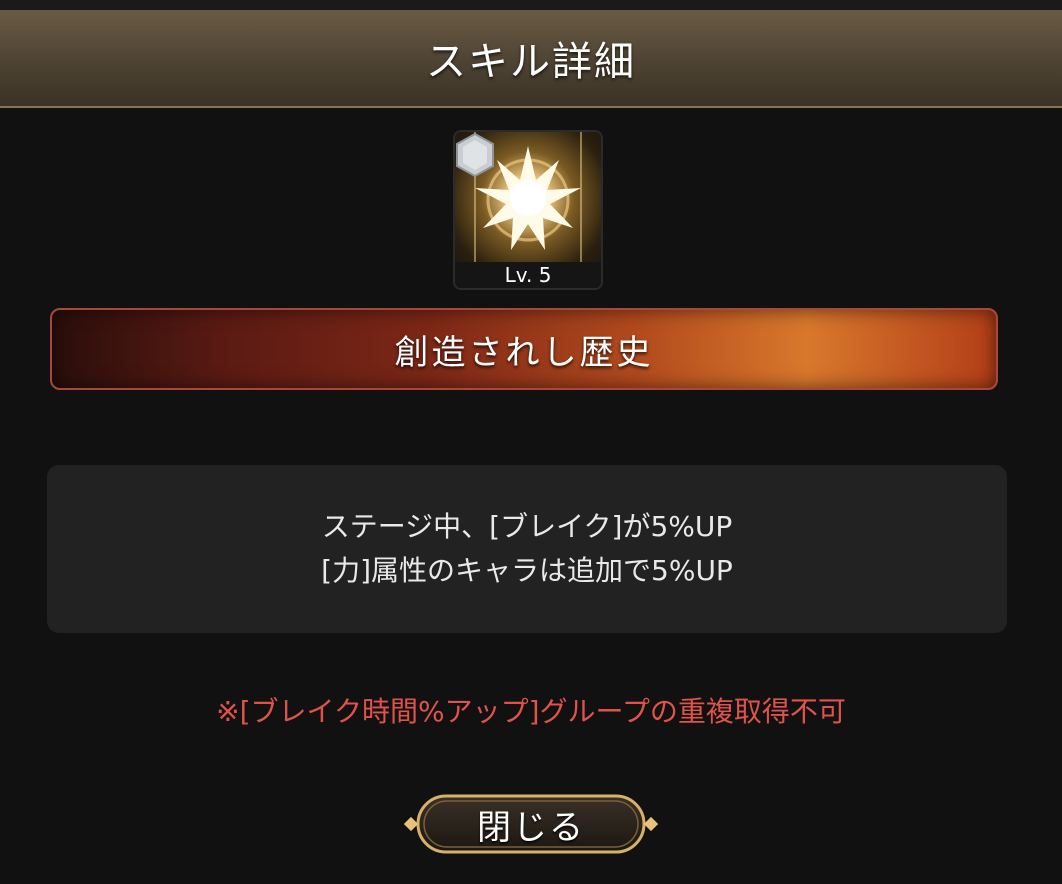  I want to click on skill-icon-card: Lv. 5, so click(528, 210).